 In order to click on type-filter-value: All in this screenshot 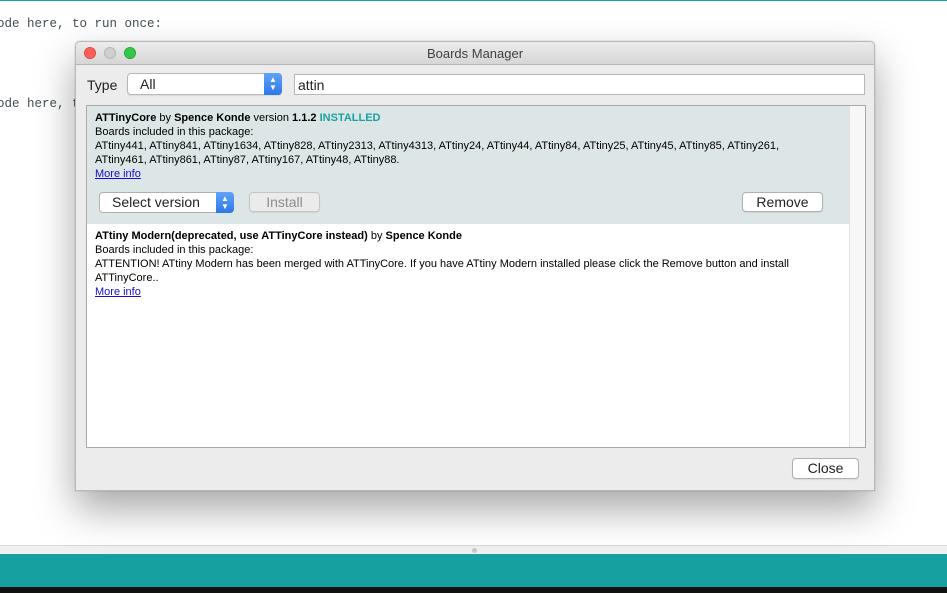, I will do `click(148, 84)`.